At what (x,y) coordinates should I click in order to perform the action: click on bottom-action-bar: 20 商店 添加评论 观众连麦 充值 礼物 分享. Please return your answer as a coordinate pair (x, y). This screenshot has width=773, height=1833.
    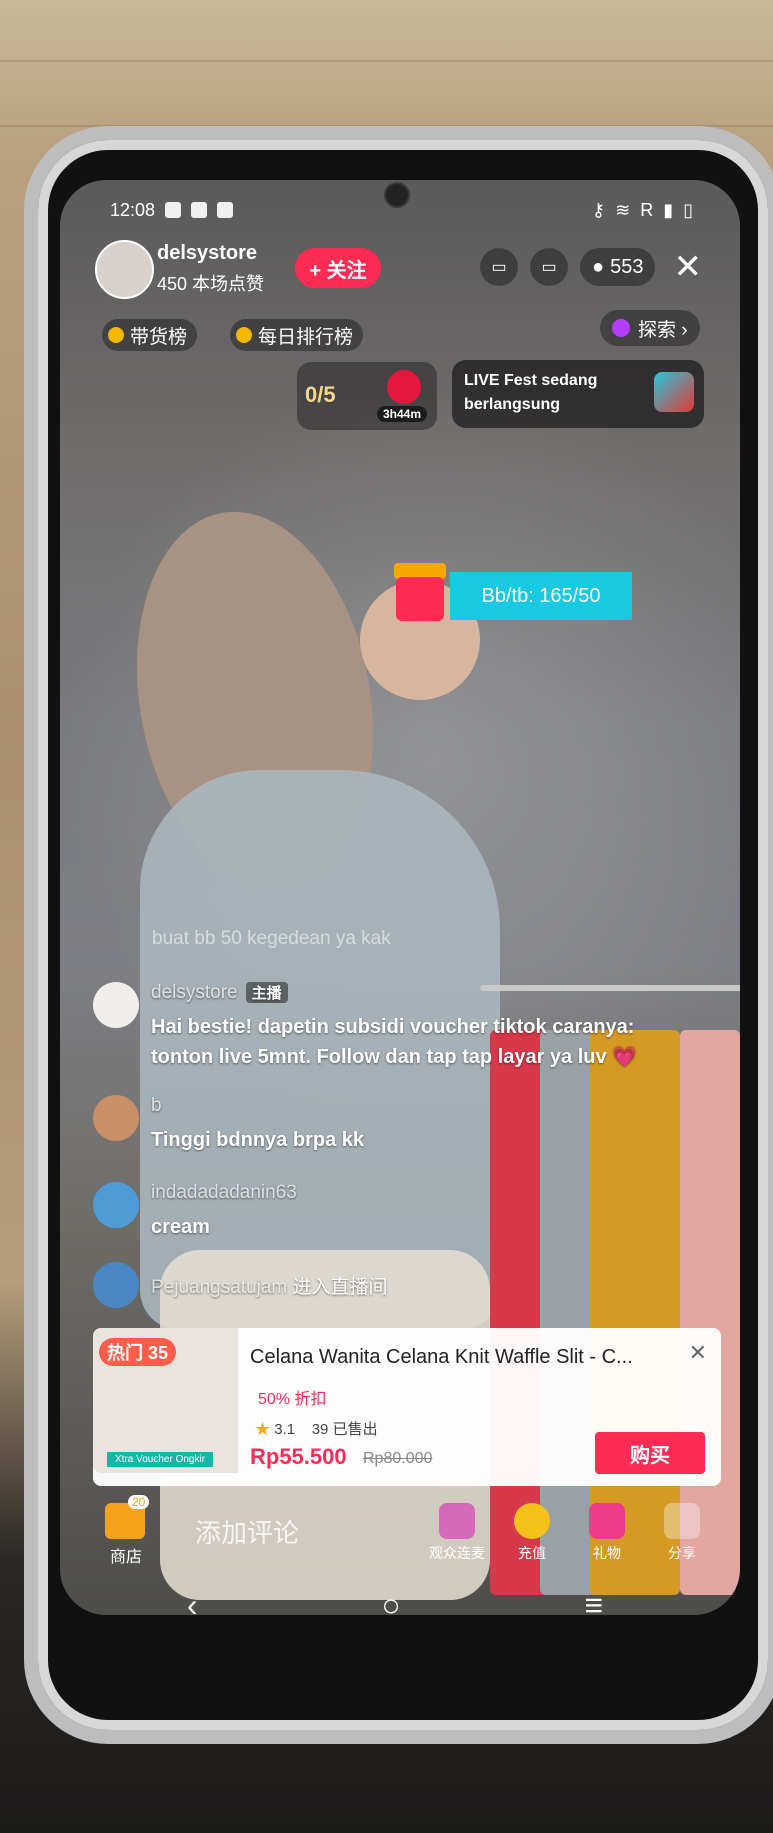
    Looking at the image, I should click on (405, 1531).